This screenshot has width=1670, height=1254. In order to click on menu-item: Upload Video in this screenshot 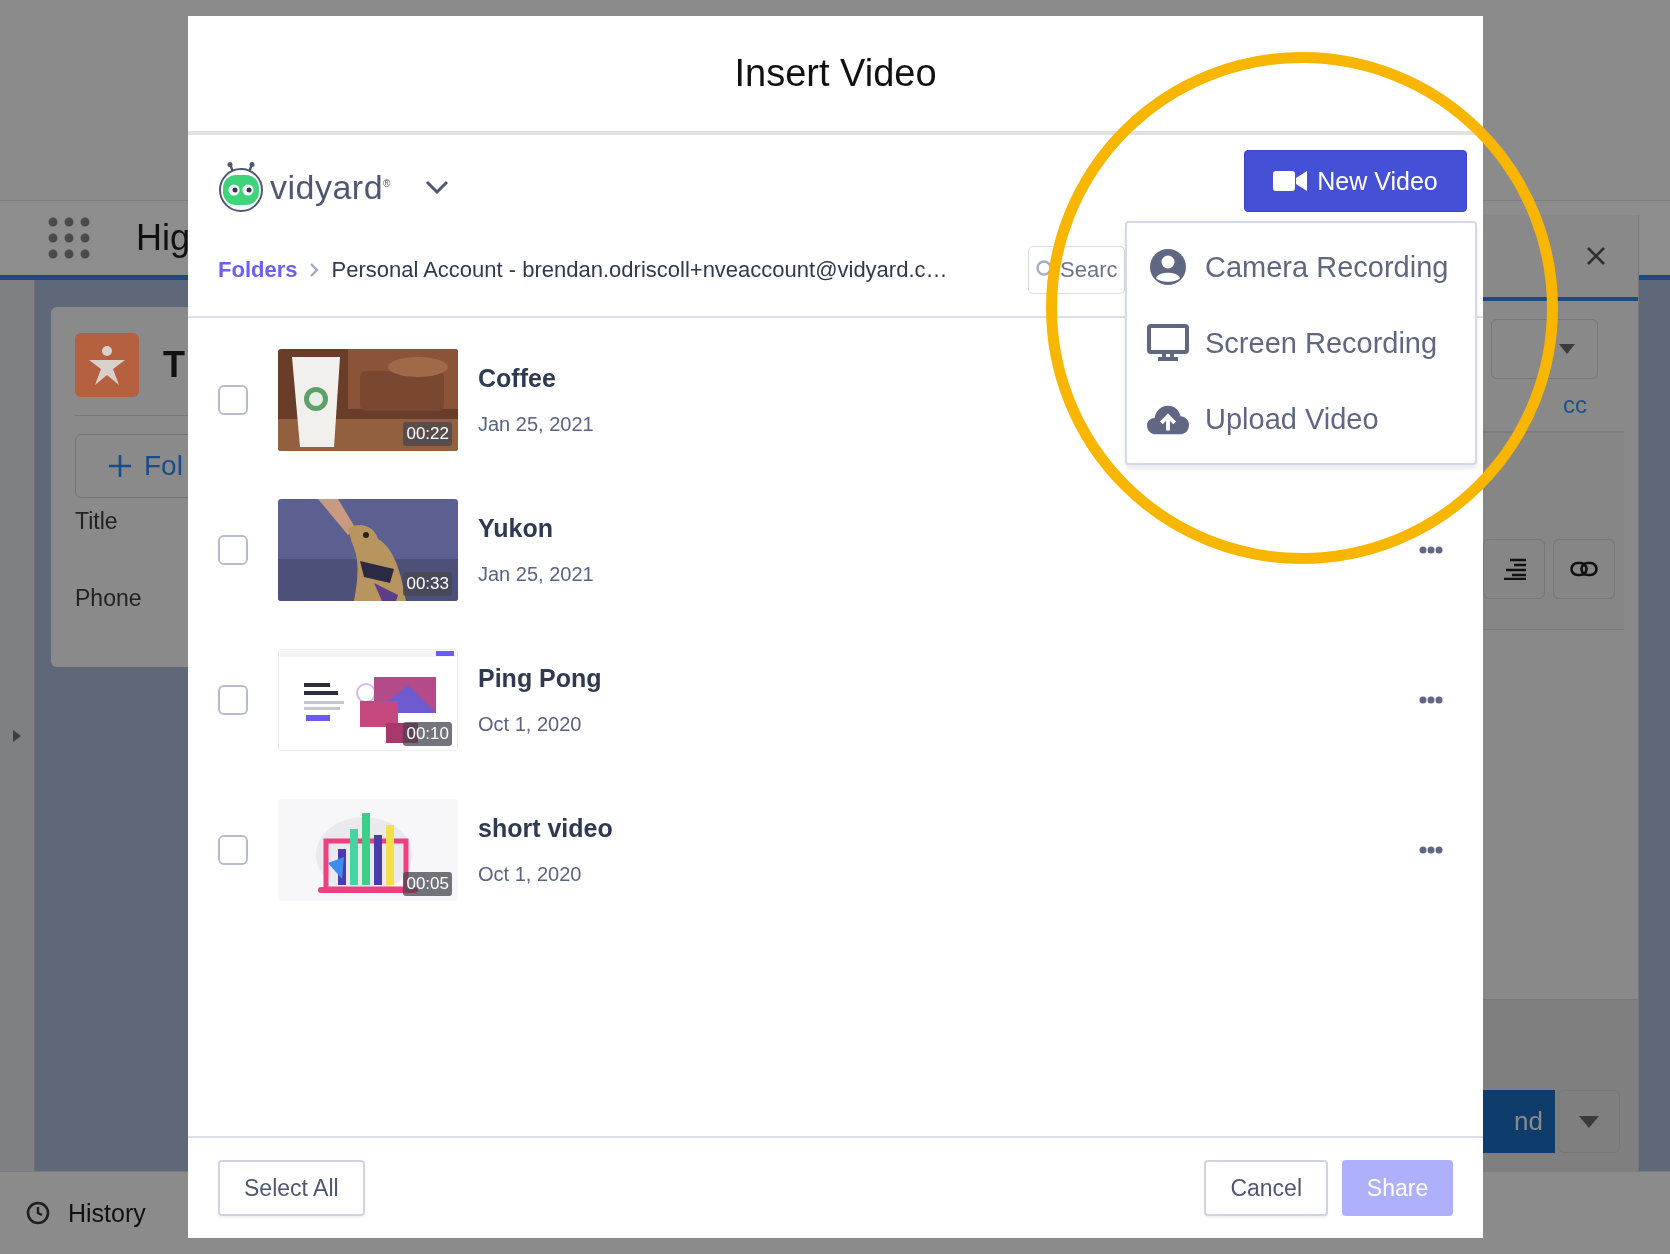, I will do `click(1301, 419)`.